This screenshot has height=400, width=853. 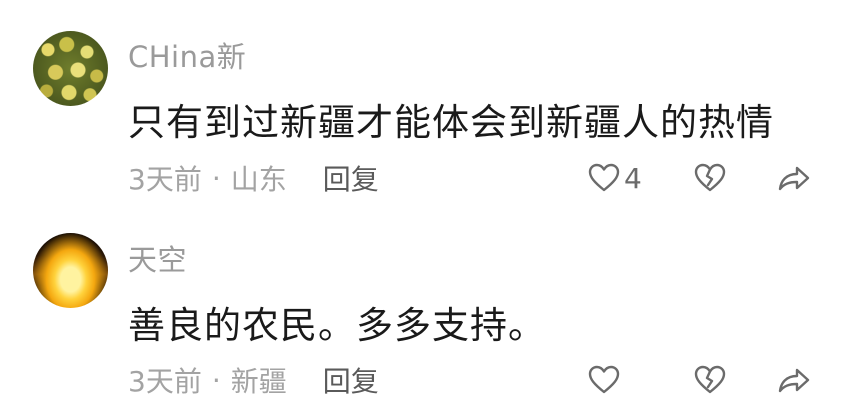 I want to click on comment-actions, so click(x=426, y=380).